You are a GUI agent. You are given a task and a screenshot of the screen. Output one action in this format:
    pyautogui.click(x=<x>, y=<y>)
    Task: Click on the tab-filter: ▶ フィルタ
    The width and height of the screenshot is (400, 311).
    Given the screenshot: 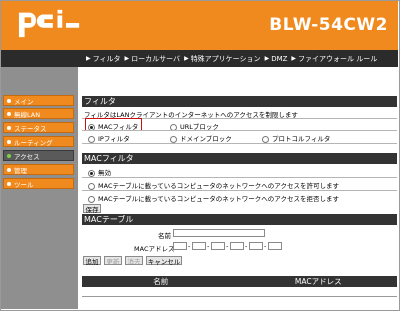 What is the action you would take?
    pyautogui.click(x=103, y=59)
    